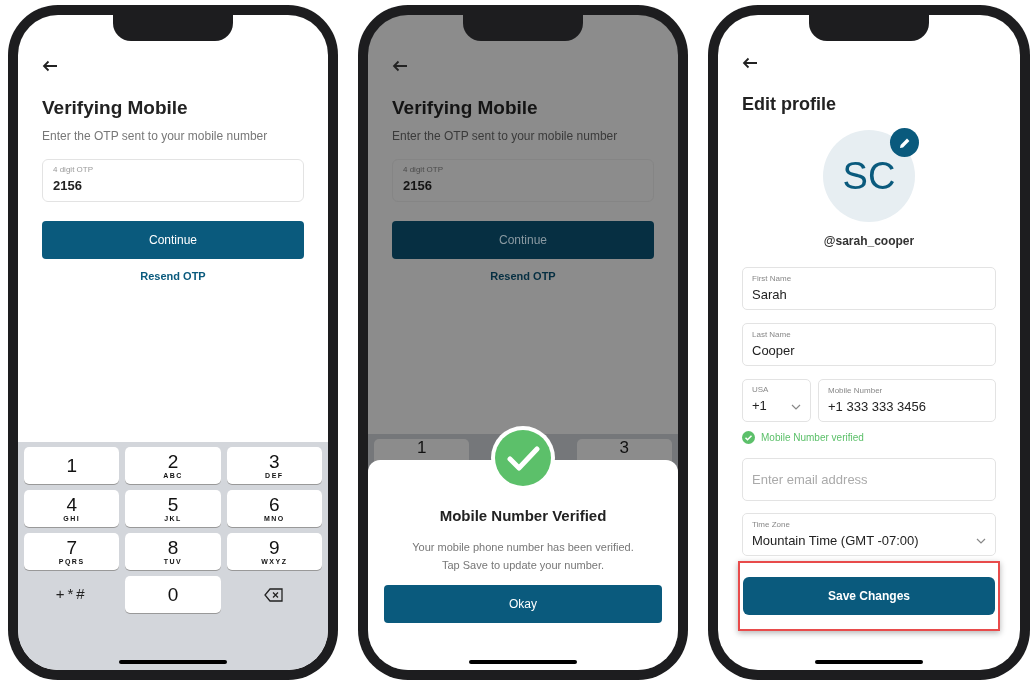 This screenshot has height=685, width=1030. What do you see at coordinates (789, 104) in the screenshot?
I see `page-title: Edit profile` at bounding box center [789, 104].